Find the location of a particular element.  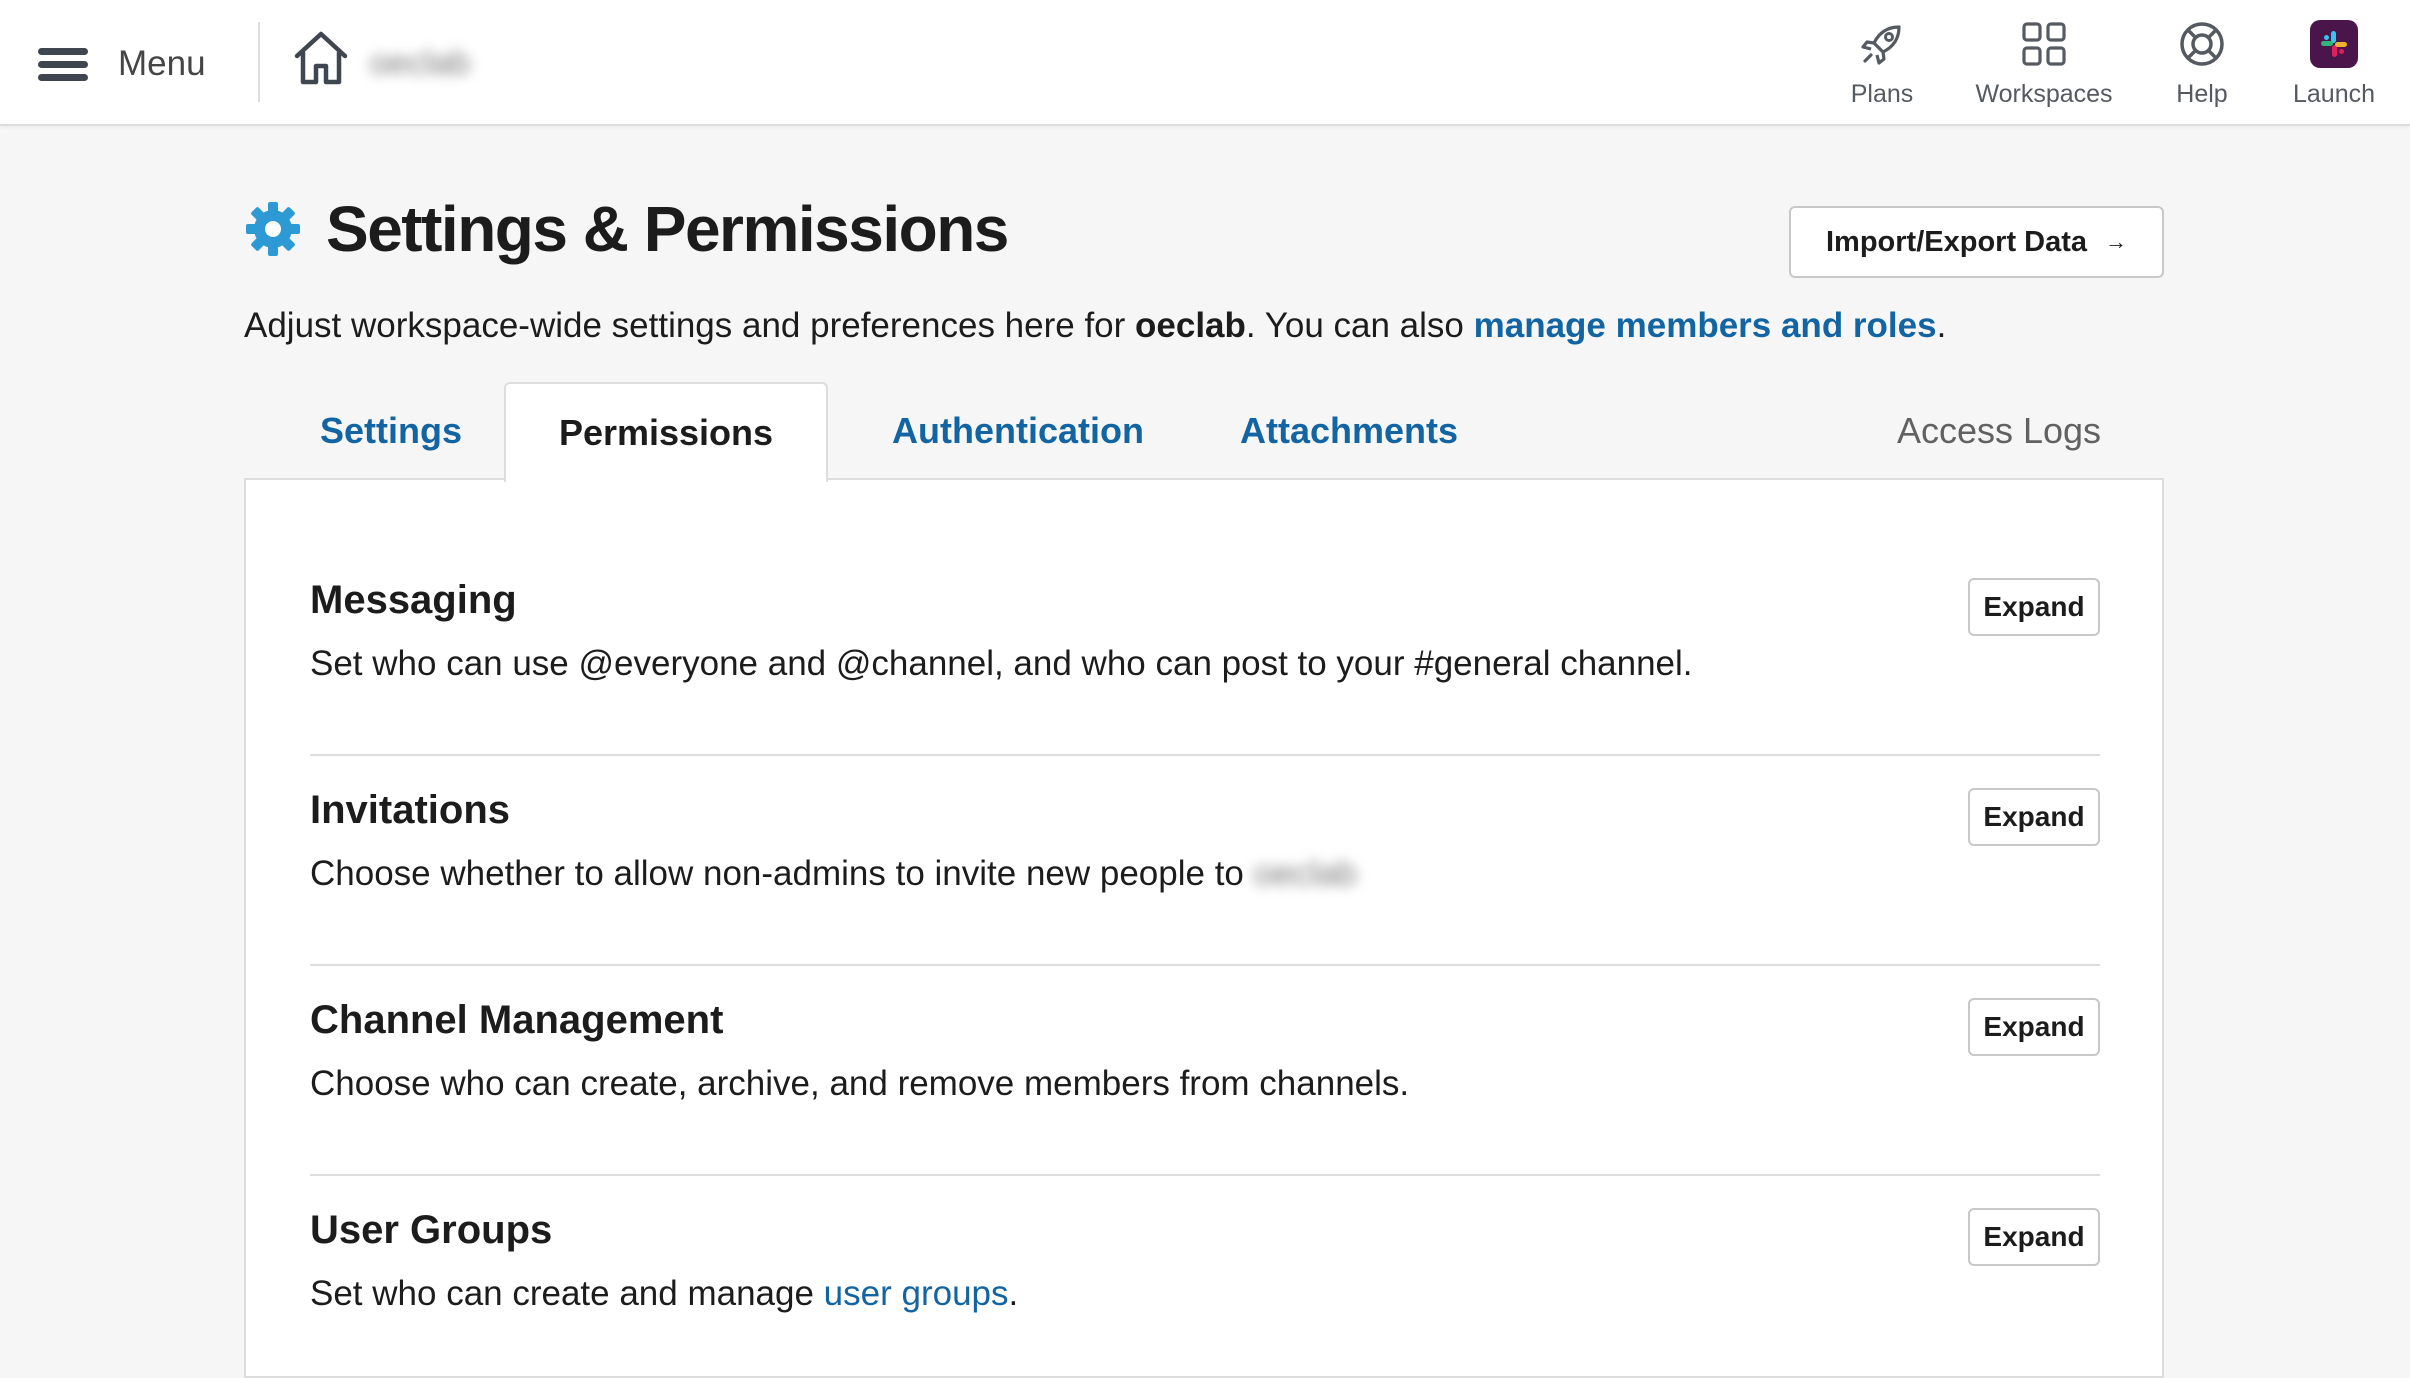

section-title: Messaging is located at coordinates (413, 600).